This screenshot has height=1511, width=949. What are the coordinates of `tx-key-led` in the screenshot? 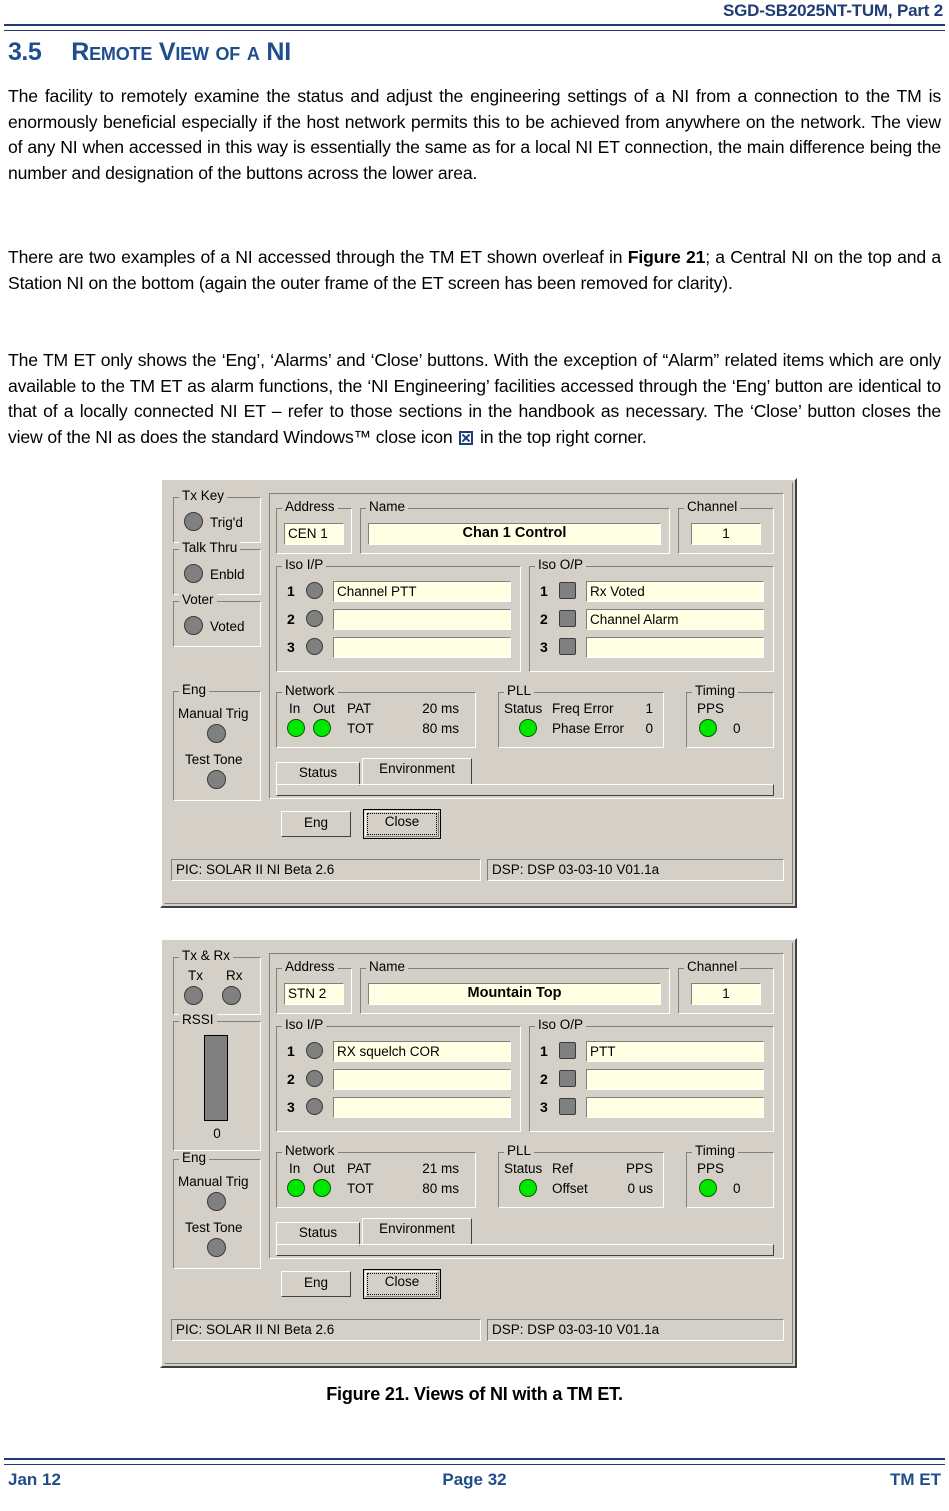 It's located at (193, 521).